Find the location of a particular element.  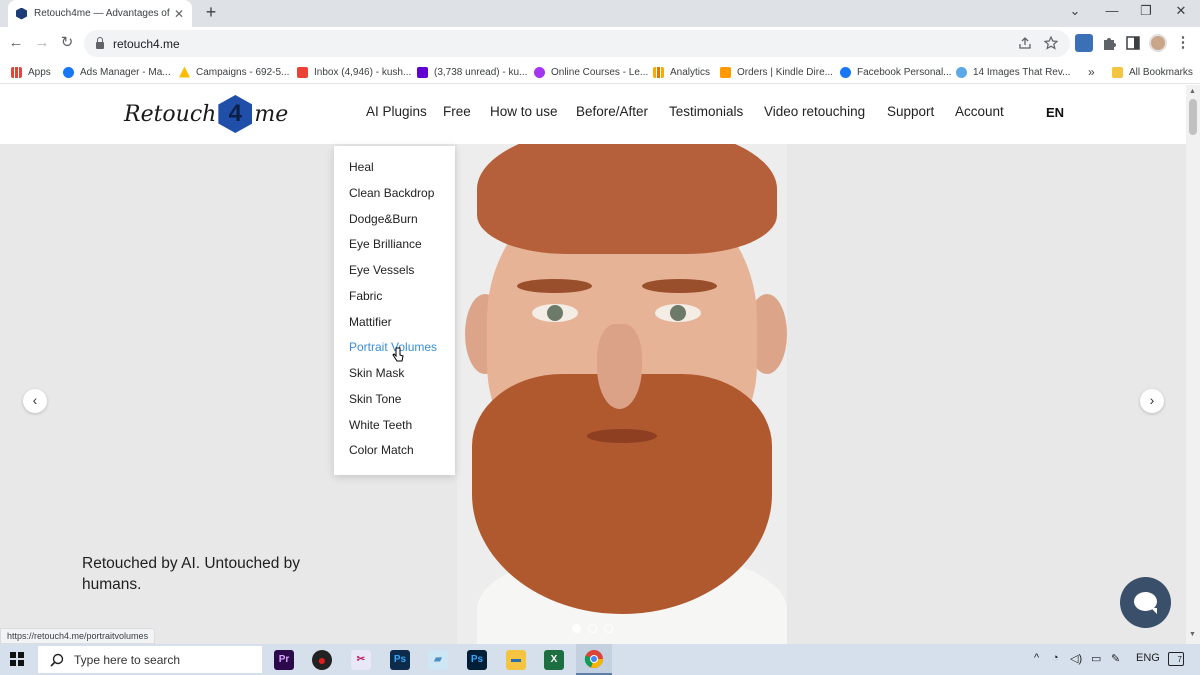

star-icon is located at coordinates (1051, 43).